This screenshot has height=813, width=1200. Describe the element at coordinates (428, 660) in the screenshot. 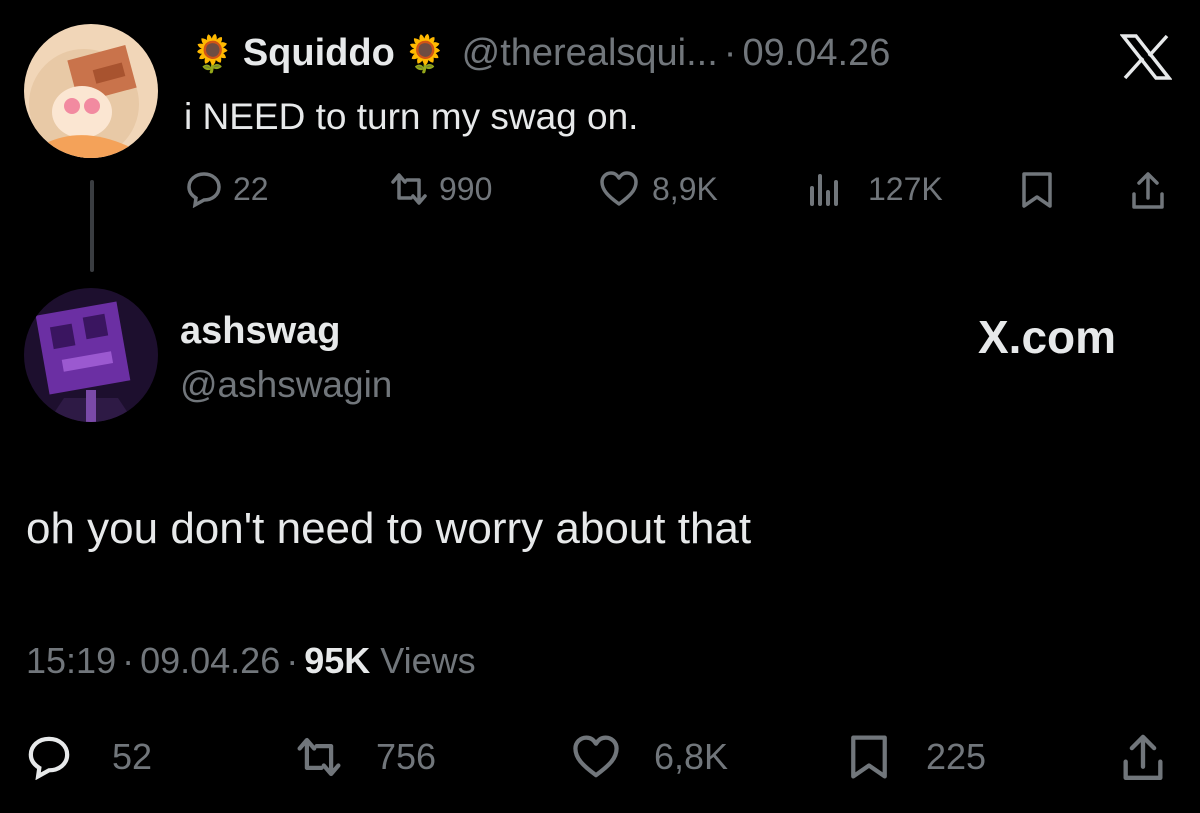

I see `views-label: Views` at that location.